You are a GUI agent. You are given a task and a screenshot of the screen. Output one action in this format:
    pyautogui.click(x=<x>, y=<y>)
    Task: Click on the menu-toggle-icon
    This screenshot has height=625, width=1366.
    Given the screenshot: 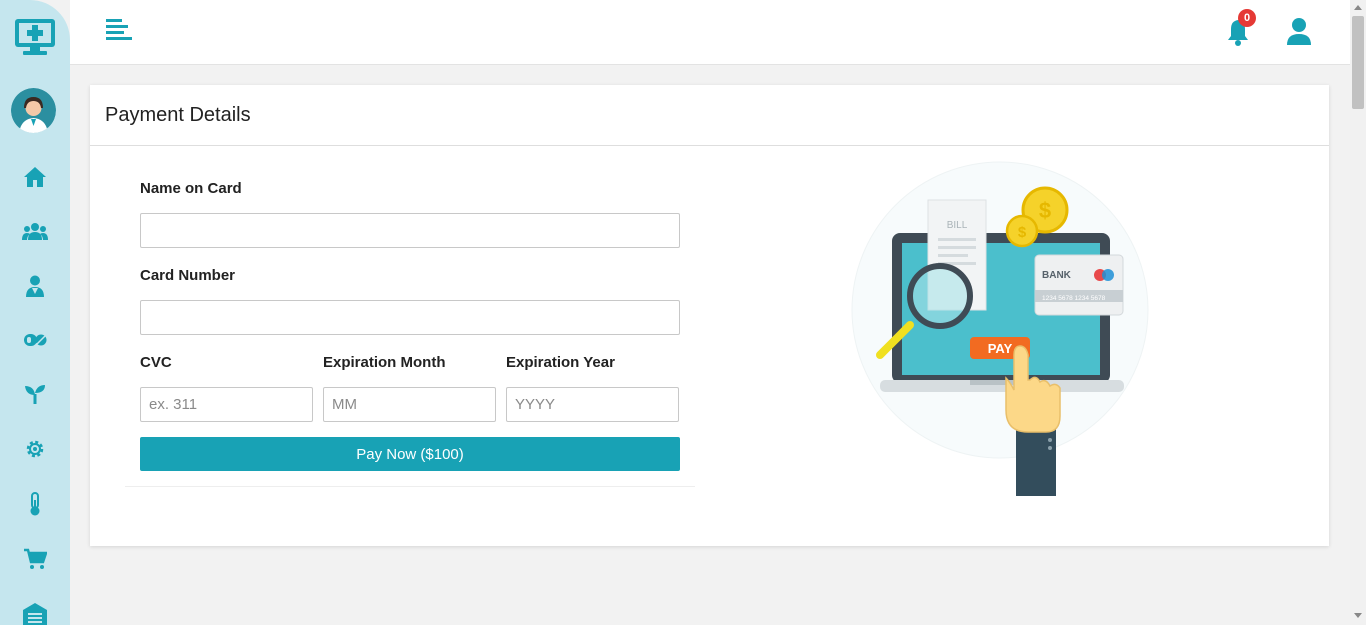 What is the action you would take?
    pyautogui.click(x=119, y=31)
    